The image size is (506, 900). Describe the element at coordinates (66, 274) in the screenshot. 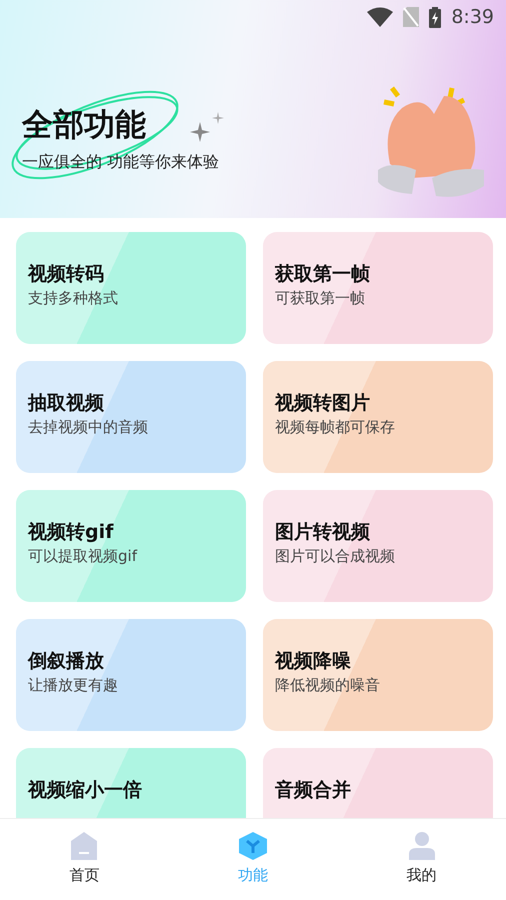

I see `feature-title: 视频转码` at that location.